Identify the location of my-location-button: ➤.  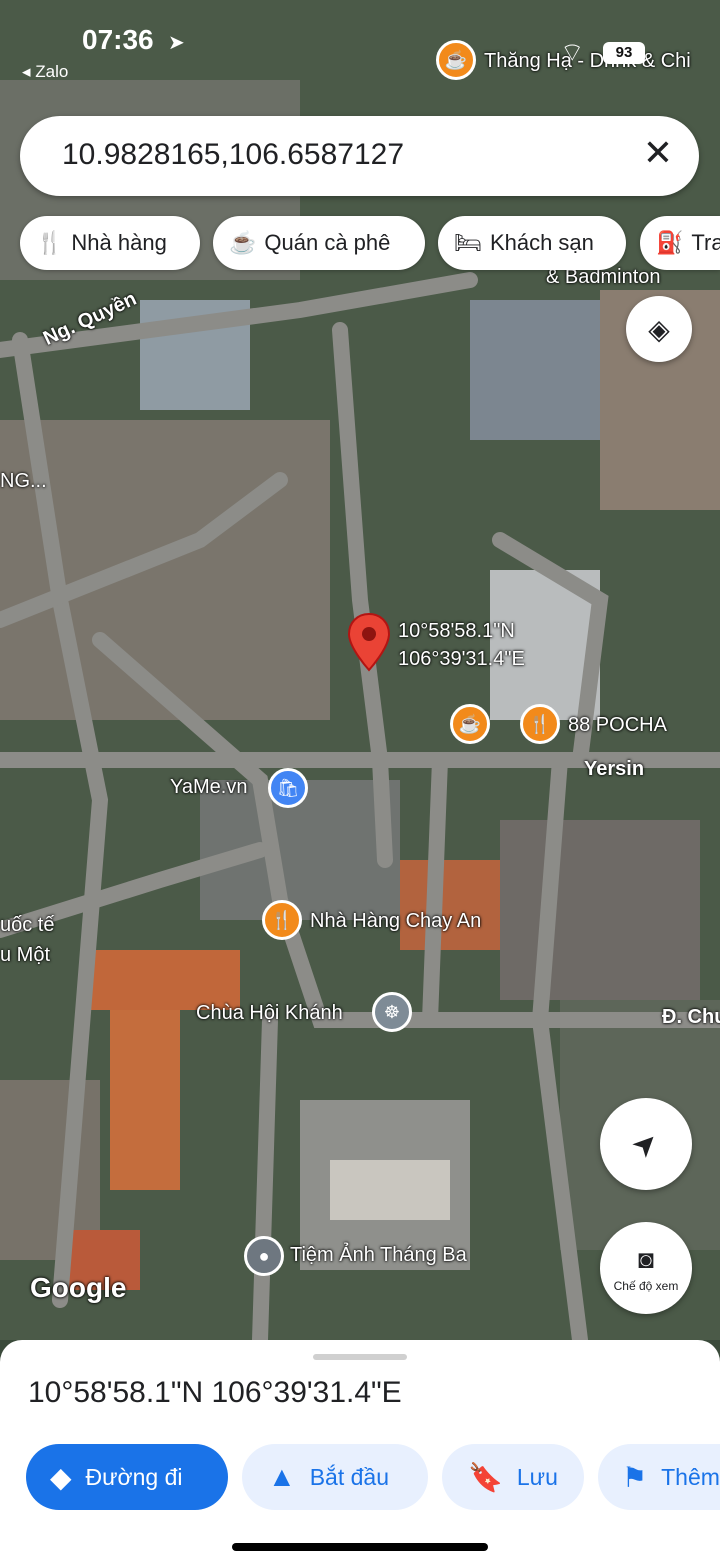
(646, 1144).